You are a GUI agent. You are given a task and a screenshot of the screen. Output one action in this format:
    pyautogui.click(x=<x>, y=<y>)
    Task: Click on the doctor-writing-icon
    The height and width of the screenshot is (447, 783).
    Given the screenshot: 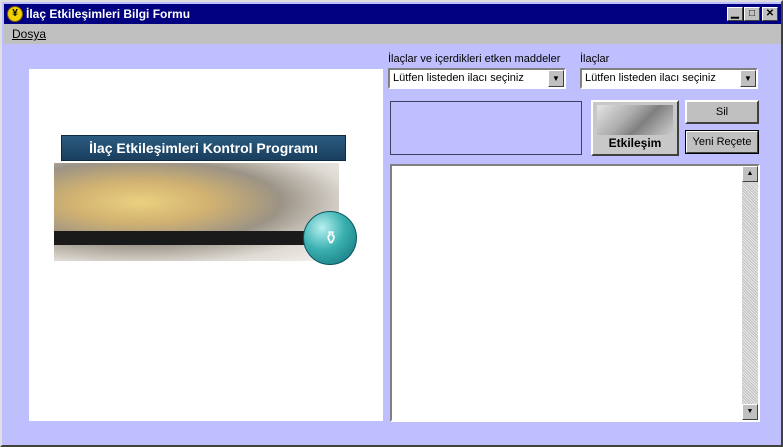 What is the action you would take?
    pyautogui.click(x=635, y=120)
    